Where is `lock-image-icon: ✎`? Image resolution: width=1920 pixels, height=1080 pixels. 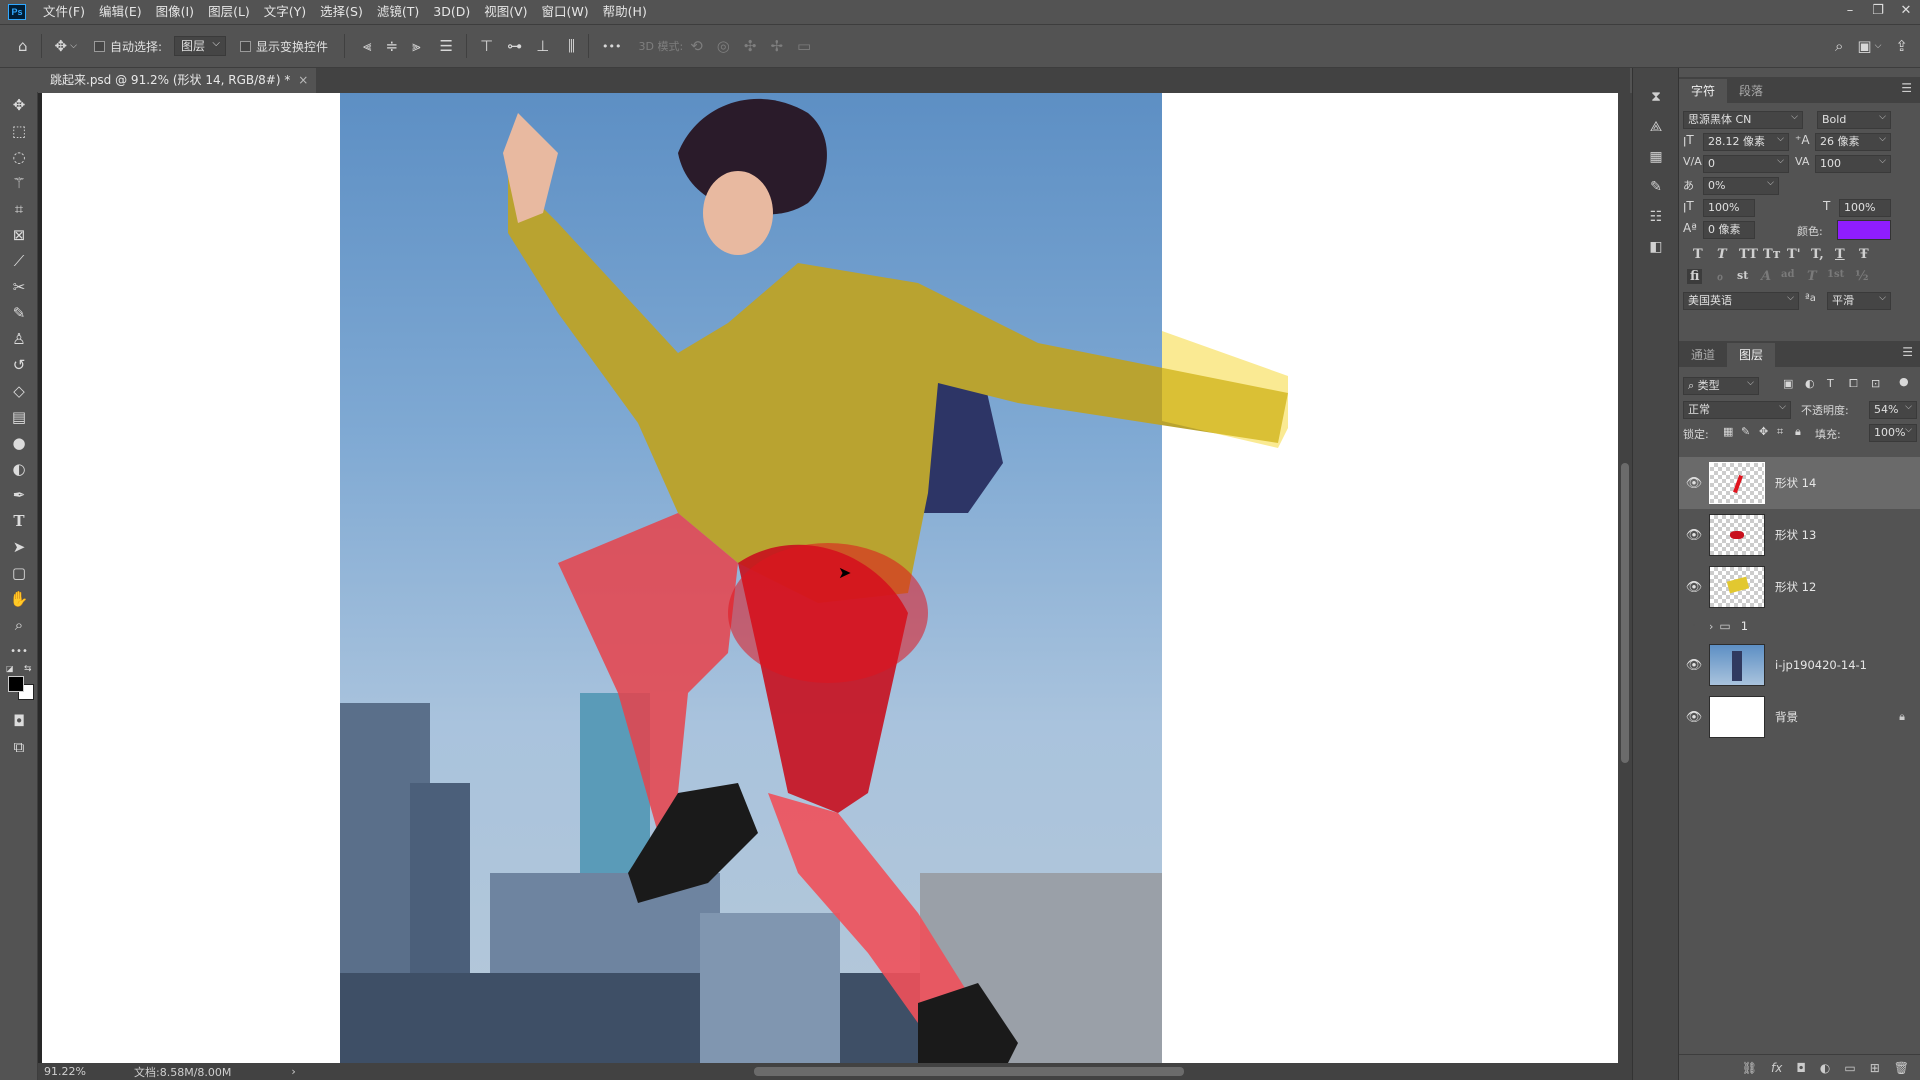 lock-image-icon: ✎ is located at coordinates (1745, 431).